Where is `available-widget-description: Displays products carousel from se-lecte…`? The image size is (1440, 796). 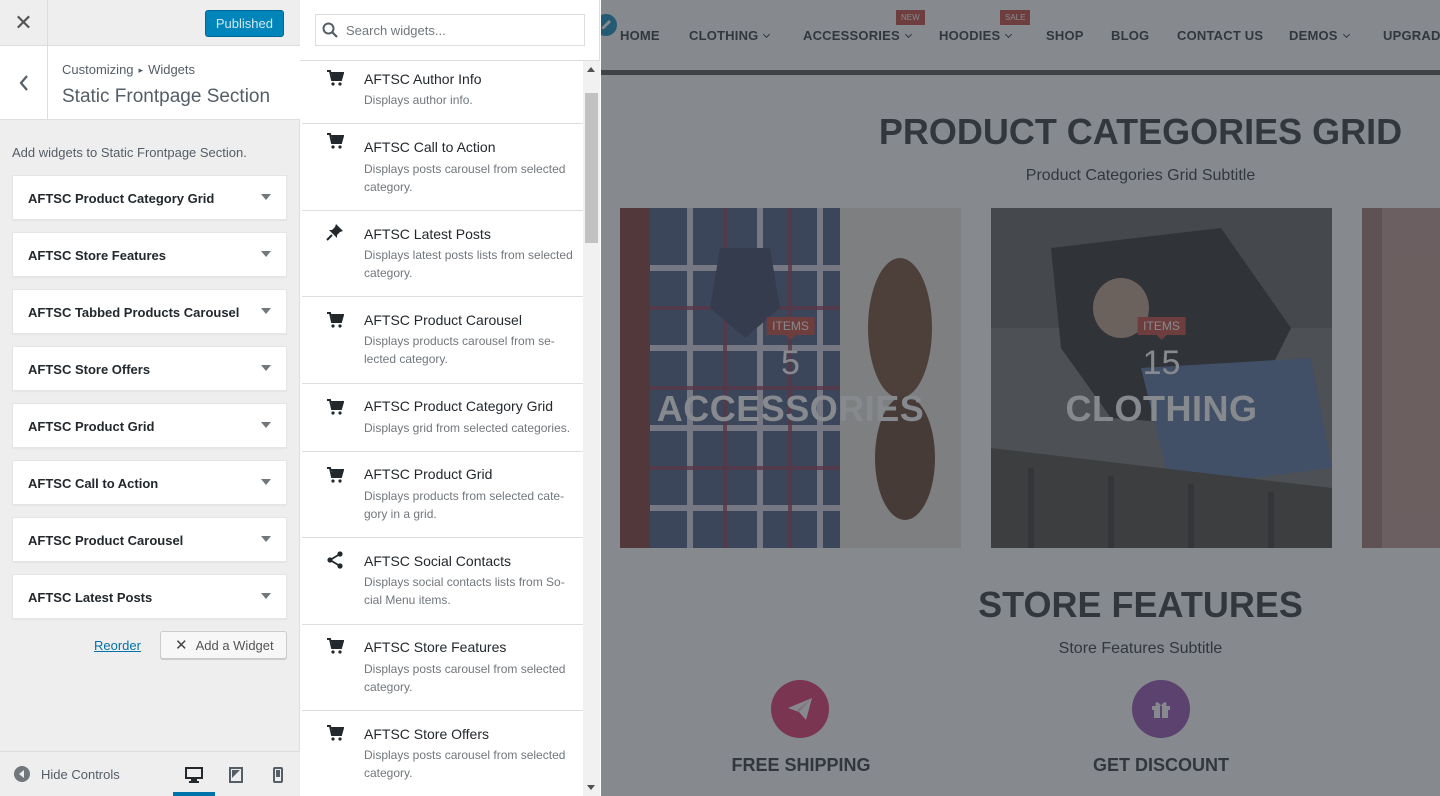
available-widget-description: Displays products carousel from se-lecte… is located at coordinates (459, 350).